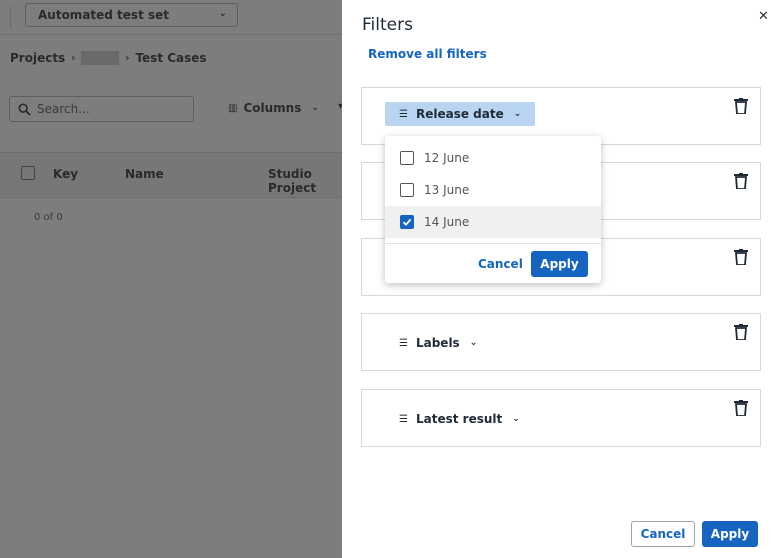 The image size is (778, 558). I want to click on checkmark-icon, so click(407, 222).